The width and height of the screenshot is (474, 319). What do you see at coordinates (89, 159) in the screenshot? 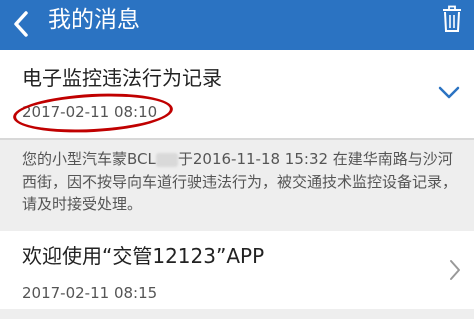
I see `message-body-prefix: 您的小型汽车蒙BCL` at bounding box center [89, 159].